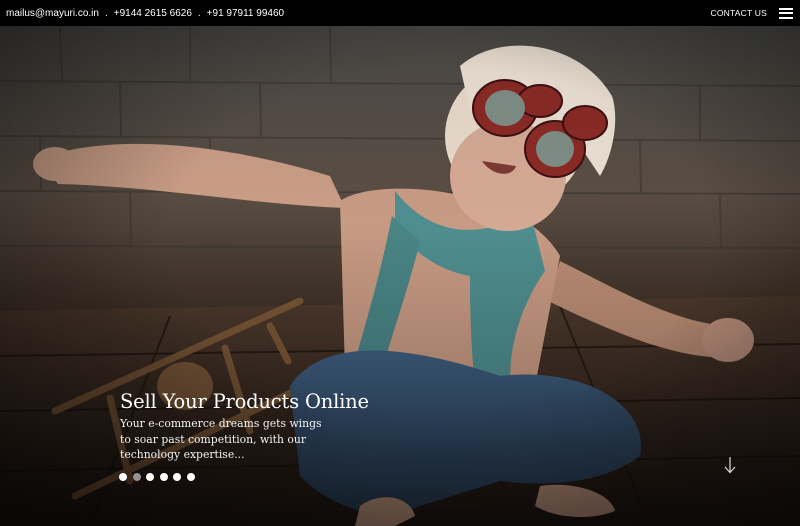  Describe the element at coordinates (730, 465) in the screenshot. I see `arrow-down-icon` at that location.